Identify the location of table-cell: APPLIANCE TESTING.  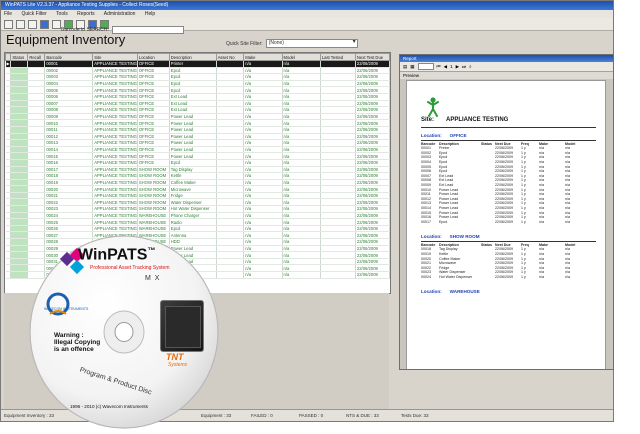
(115, 216).